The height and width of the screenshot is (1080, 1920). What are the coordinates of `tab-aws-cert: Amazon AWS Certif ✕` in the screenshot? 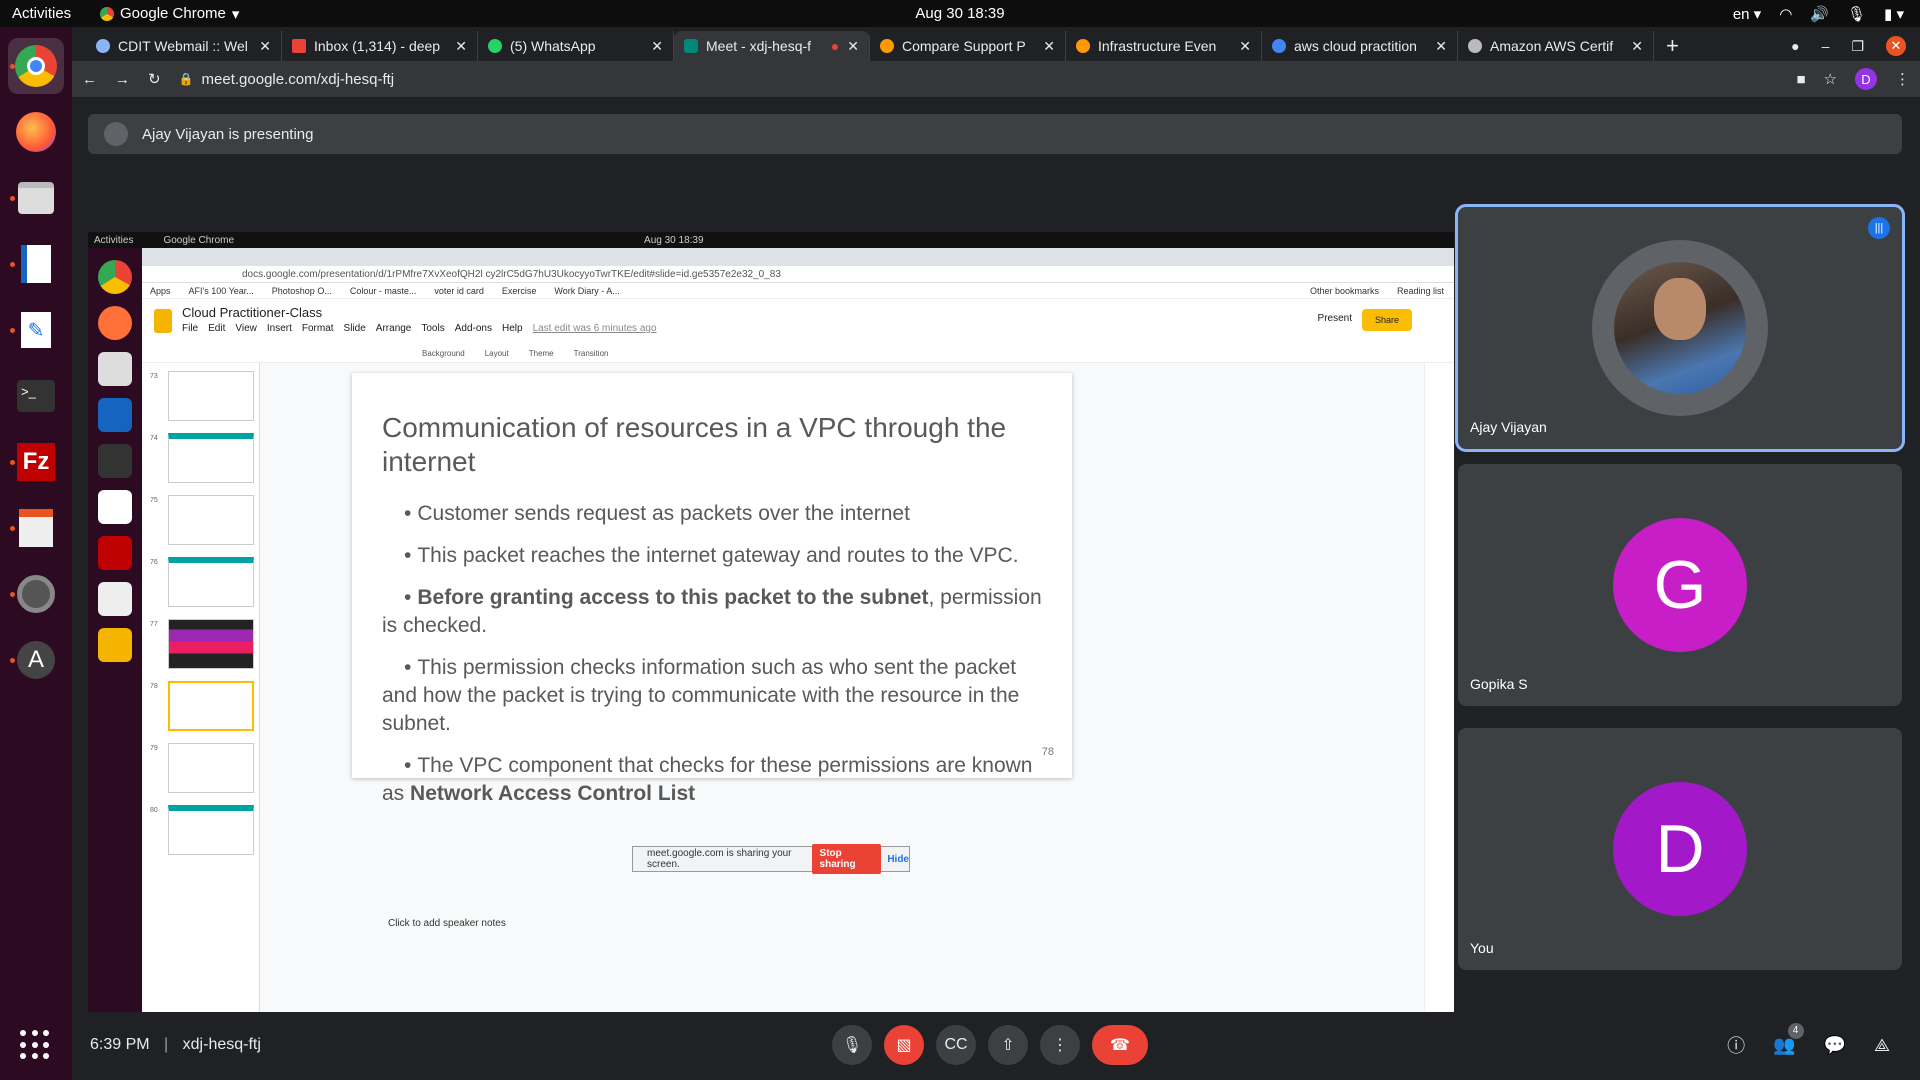 It's located at (1556, 46).